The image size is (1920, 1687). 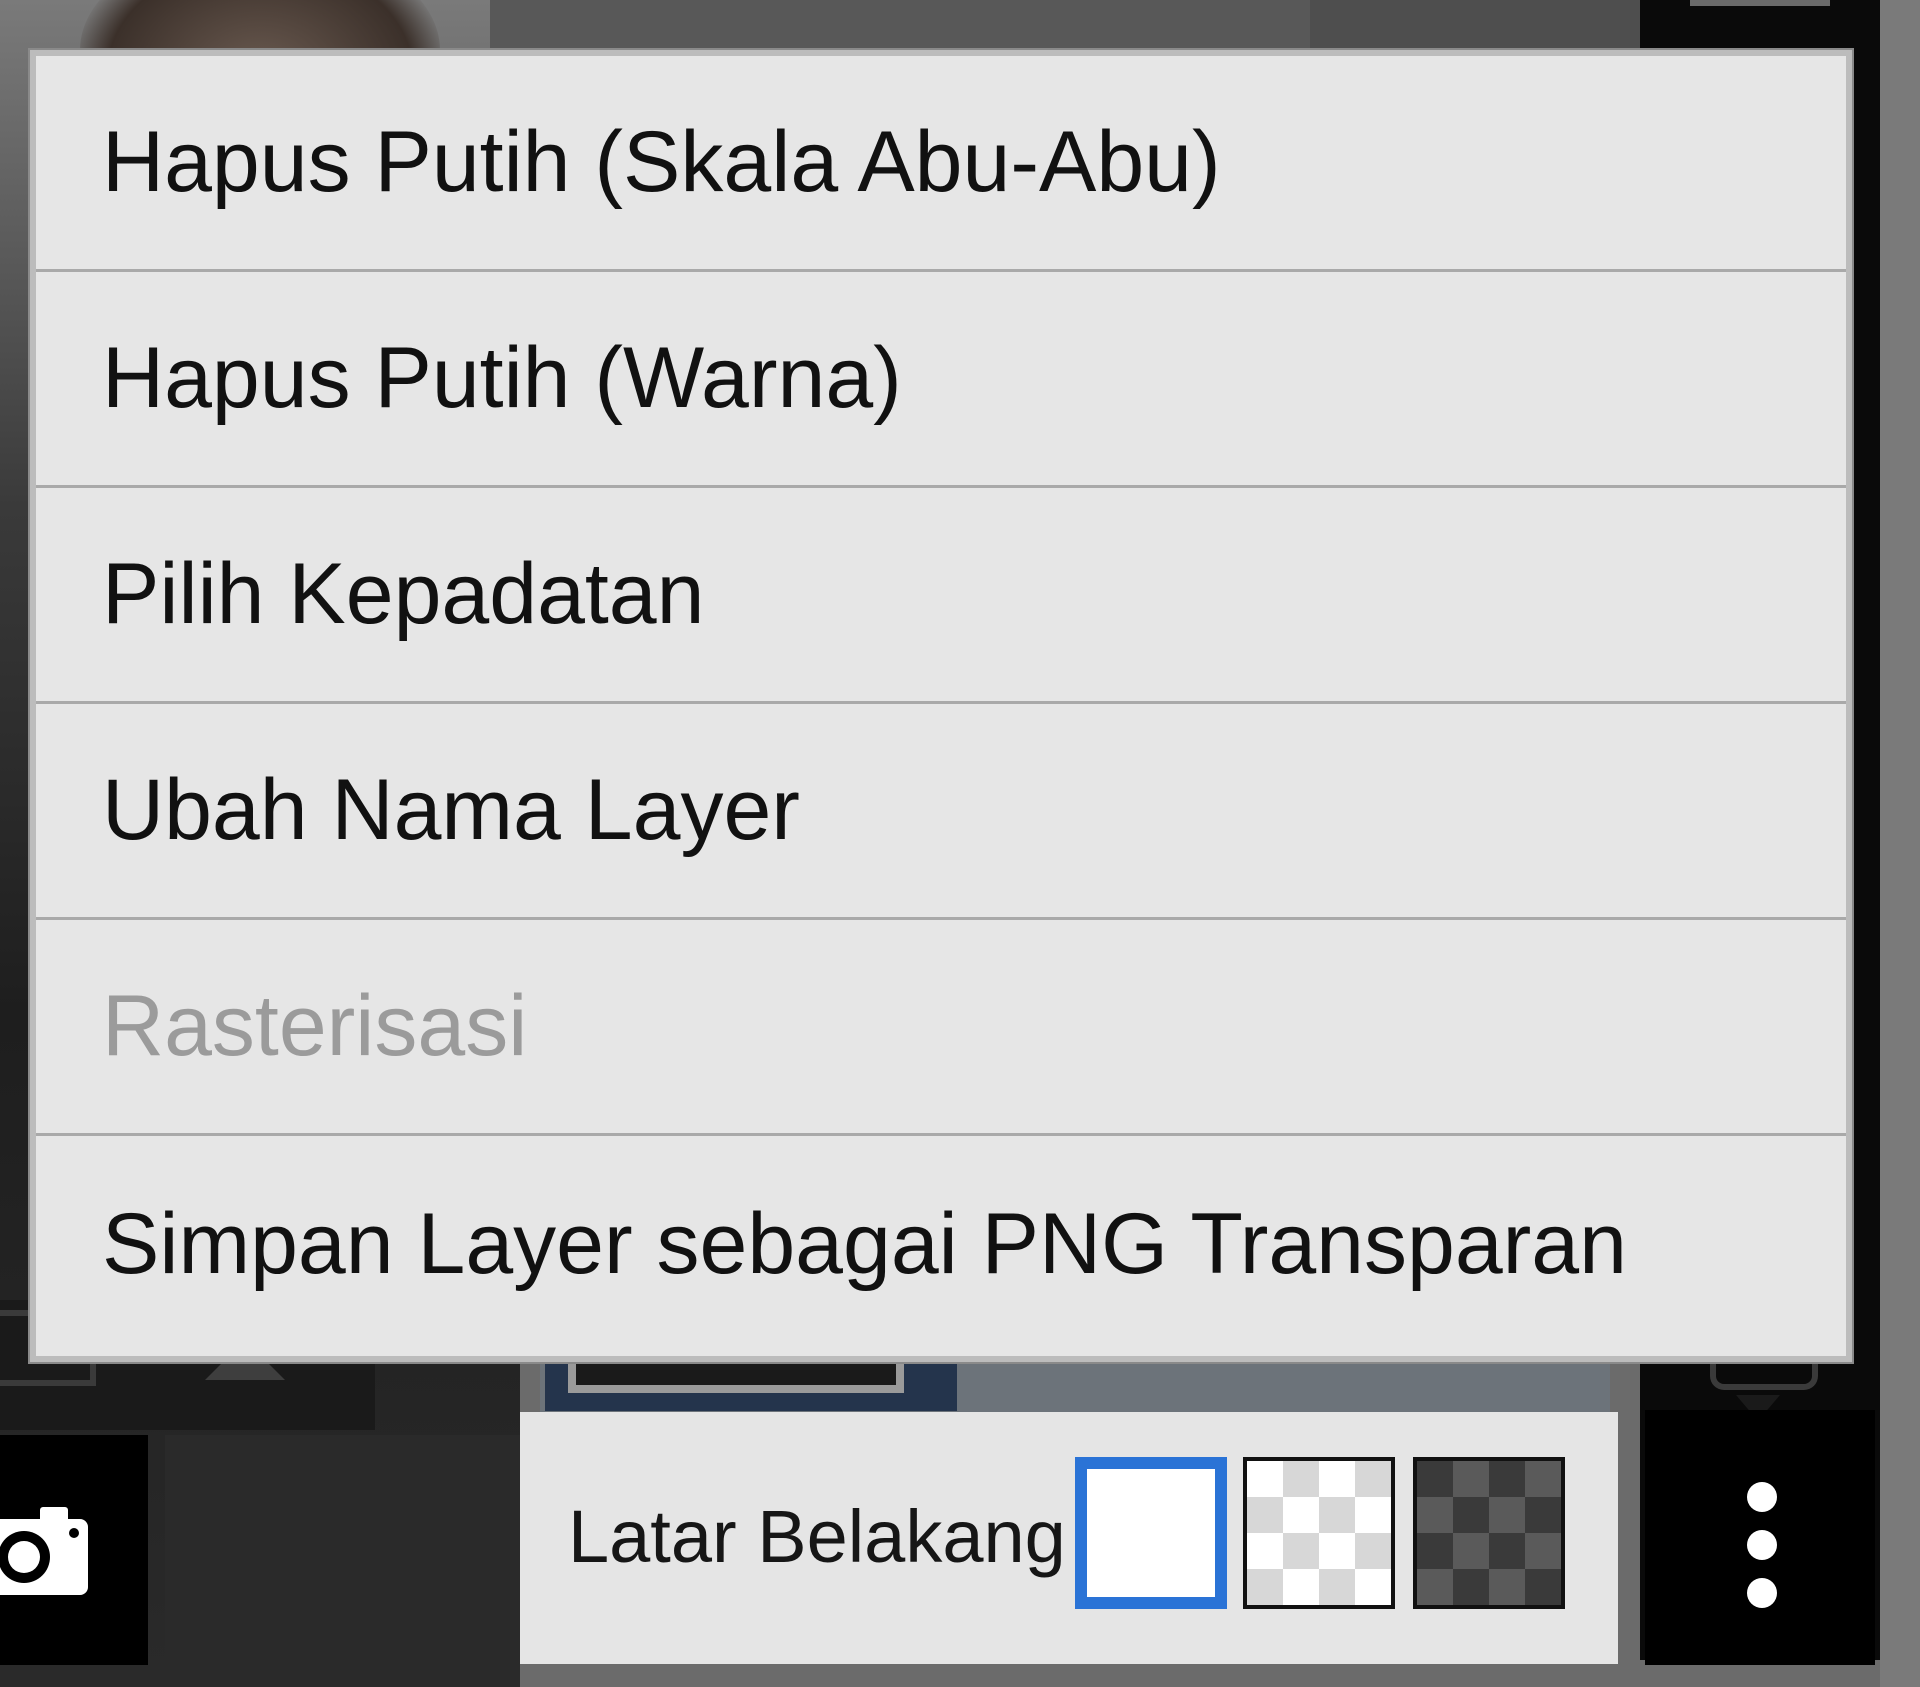 I want to click on toolbar-tab, so click(x=1760, y=3).